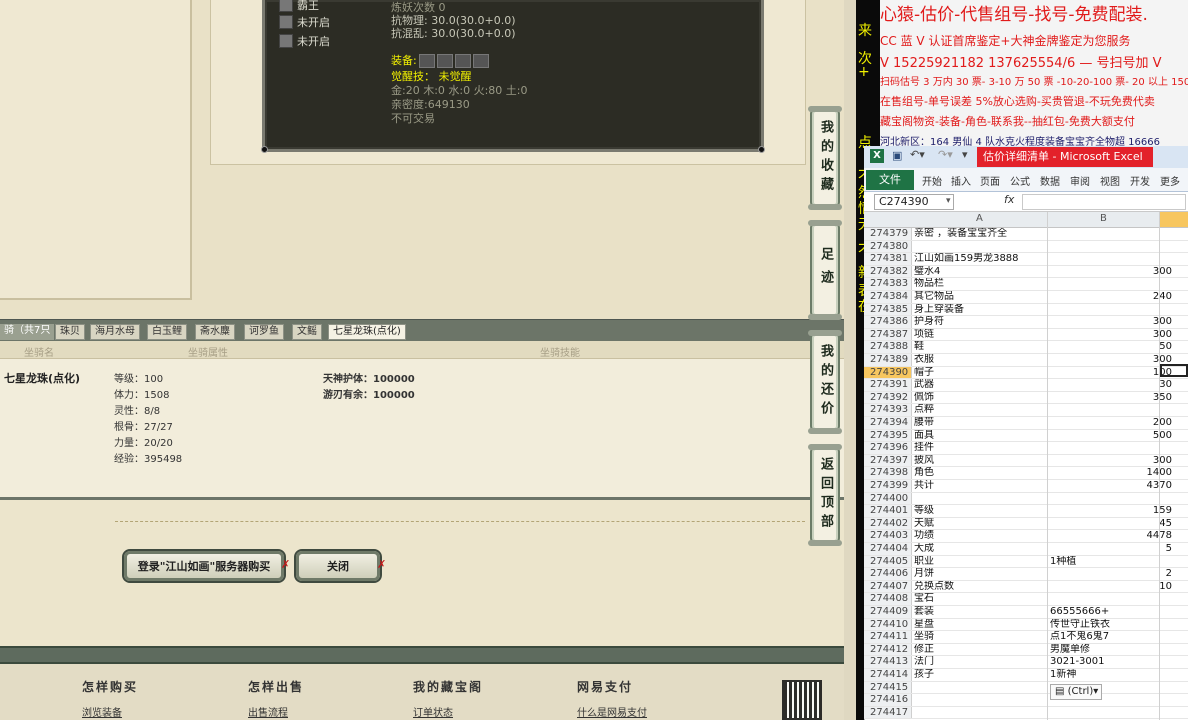  I want to click on footprint-button: 足迹, so click(825, 270).